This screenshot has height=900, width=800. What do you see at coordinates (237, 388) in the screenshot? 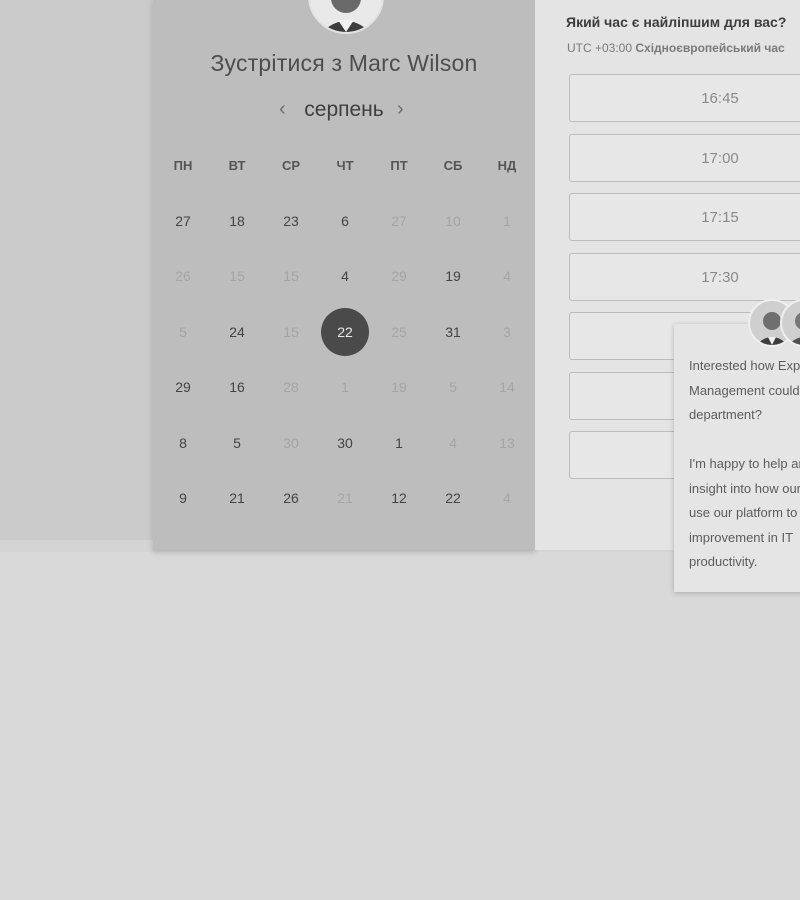
I see `calendar-day: 16` at bounding box center [237, 388].